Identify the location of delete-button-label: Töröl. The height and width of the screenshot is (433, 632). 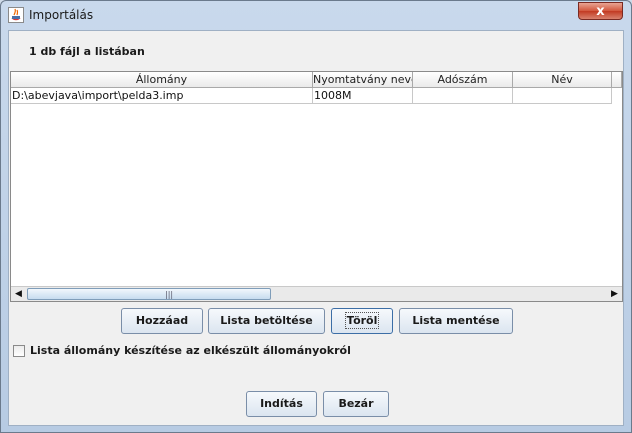
(362, 320).